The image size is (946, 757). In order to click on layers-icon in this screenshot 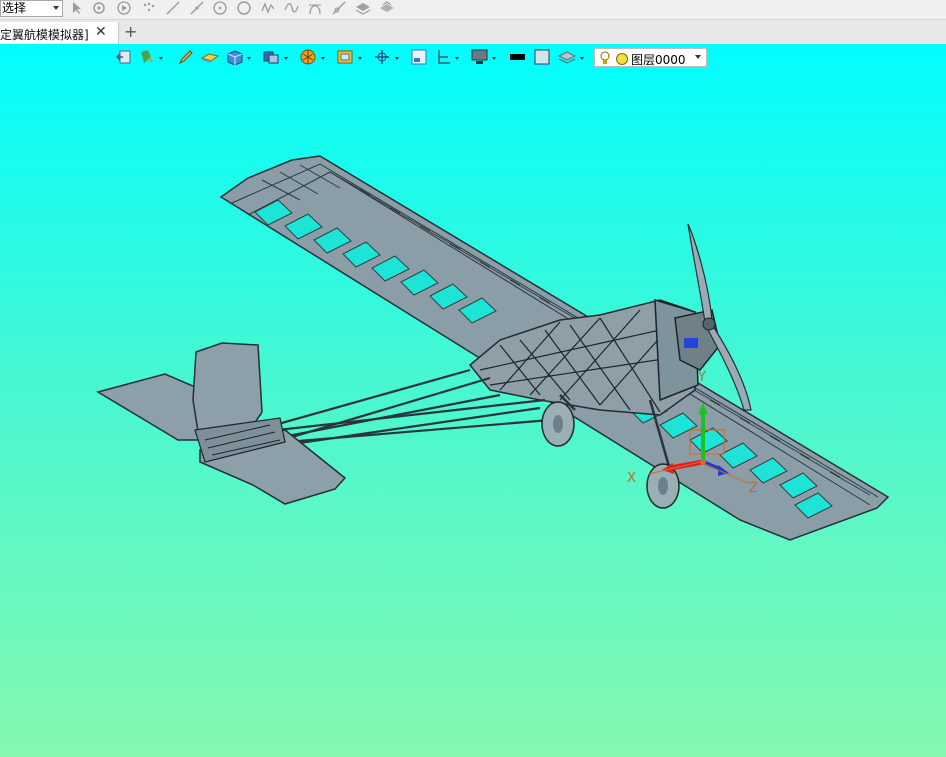, I will do `click(567, 57)`.